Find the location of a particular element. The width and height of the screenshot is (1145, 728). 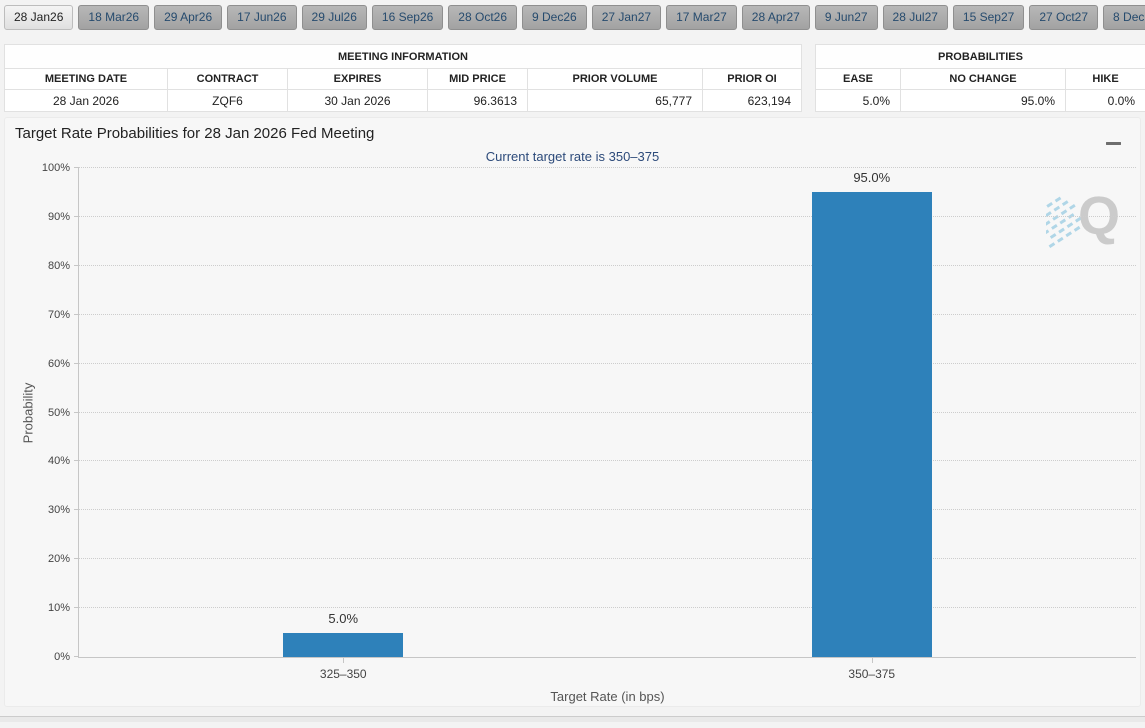

column-header: EASE is located at coordinates (858, 79).